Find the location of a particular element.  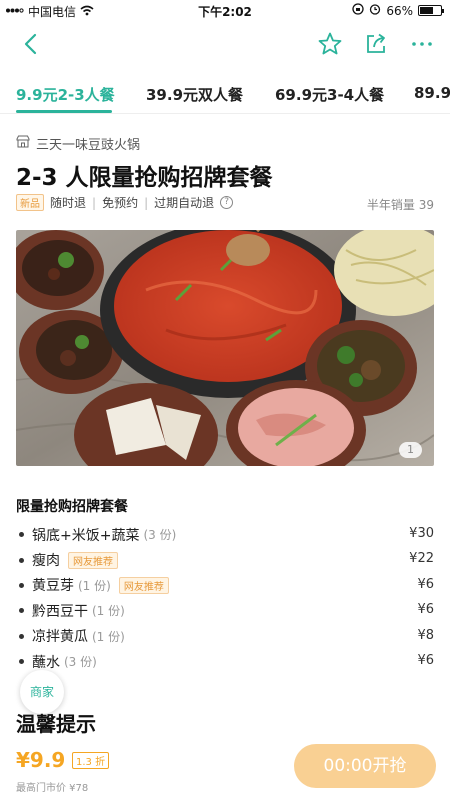

menu-item-name: 锅底+米饭+蔬菜 is located at coordinates (86, 535).